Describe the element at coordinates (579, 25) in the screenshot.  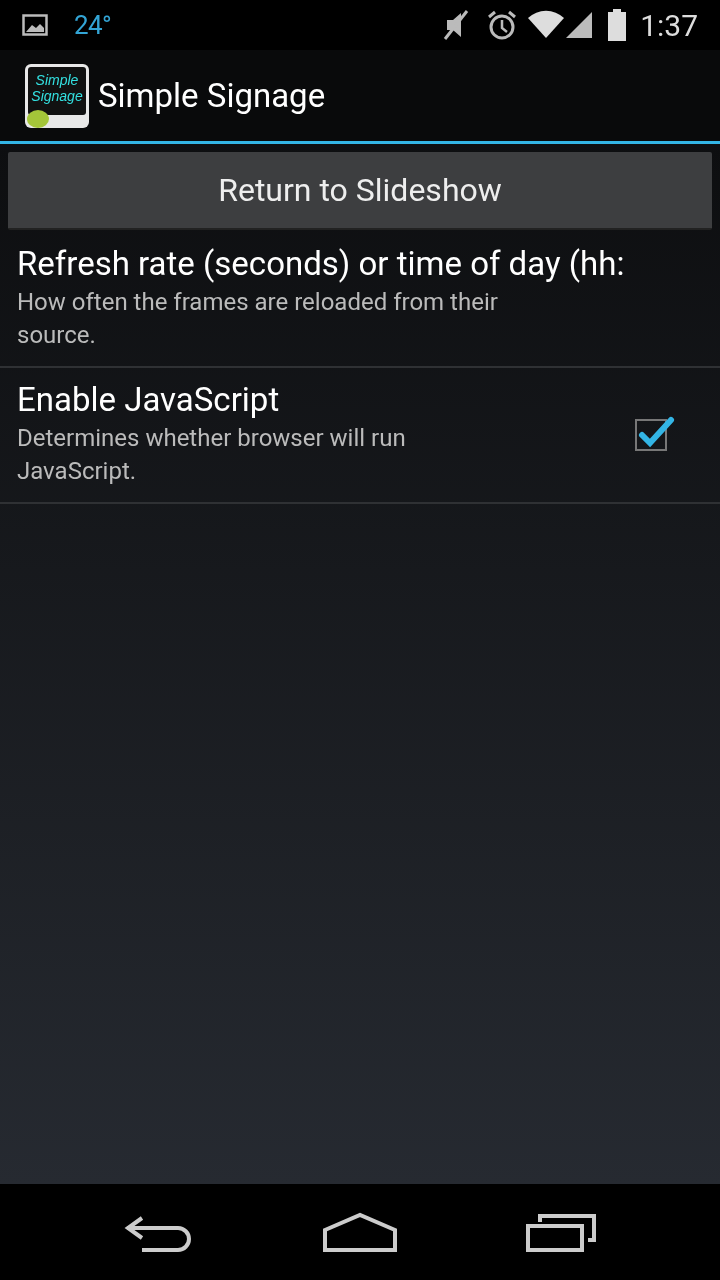
I see `signal-icon` at that location.